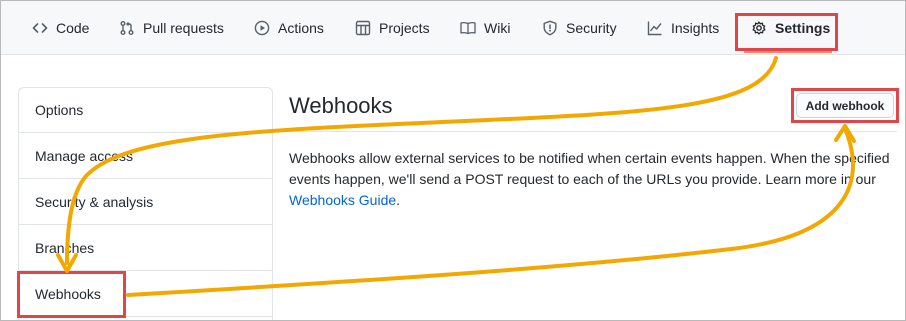 This screenshot has width=906, height=321. I want to click on play-icon, so click(262, 27).